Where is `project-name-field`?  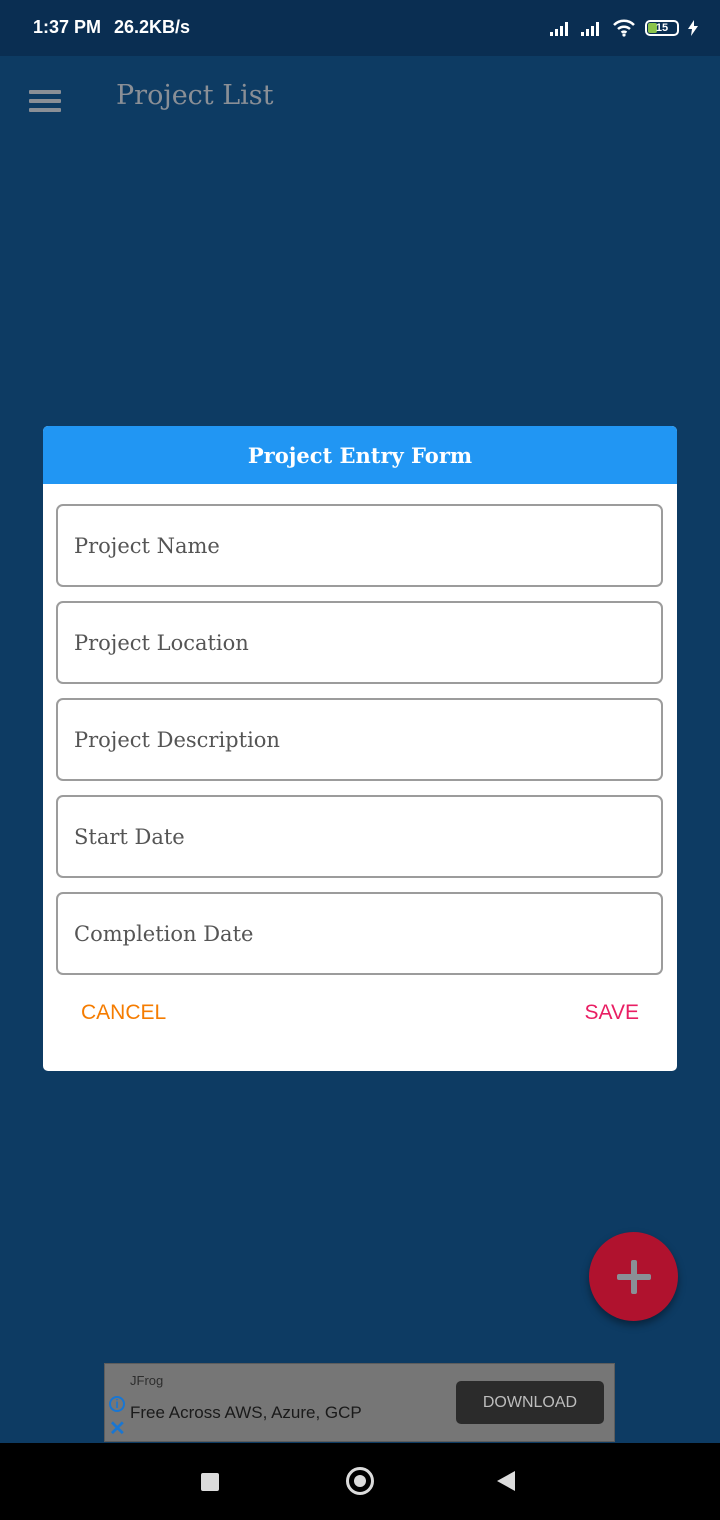
project-name-field is located at coordinates (359, 545).